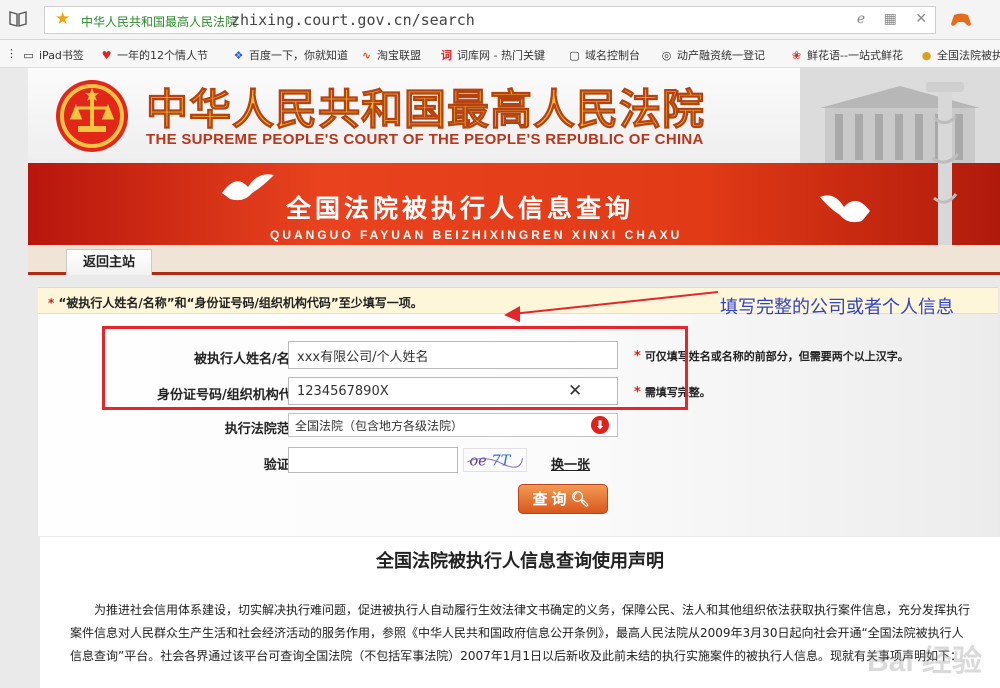  Describe the element at coordinates (574, 55) in the screenshot. I see `console-icon: ▢` at that location.